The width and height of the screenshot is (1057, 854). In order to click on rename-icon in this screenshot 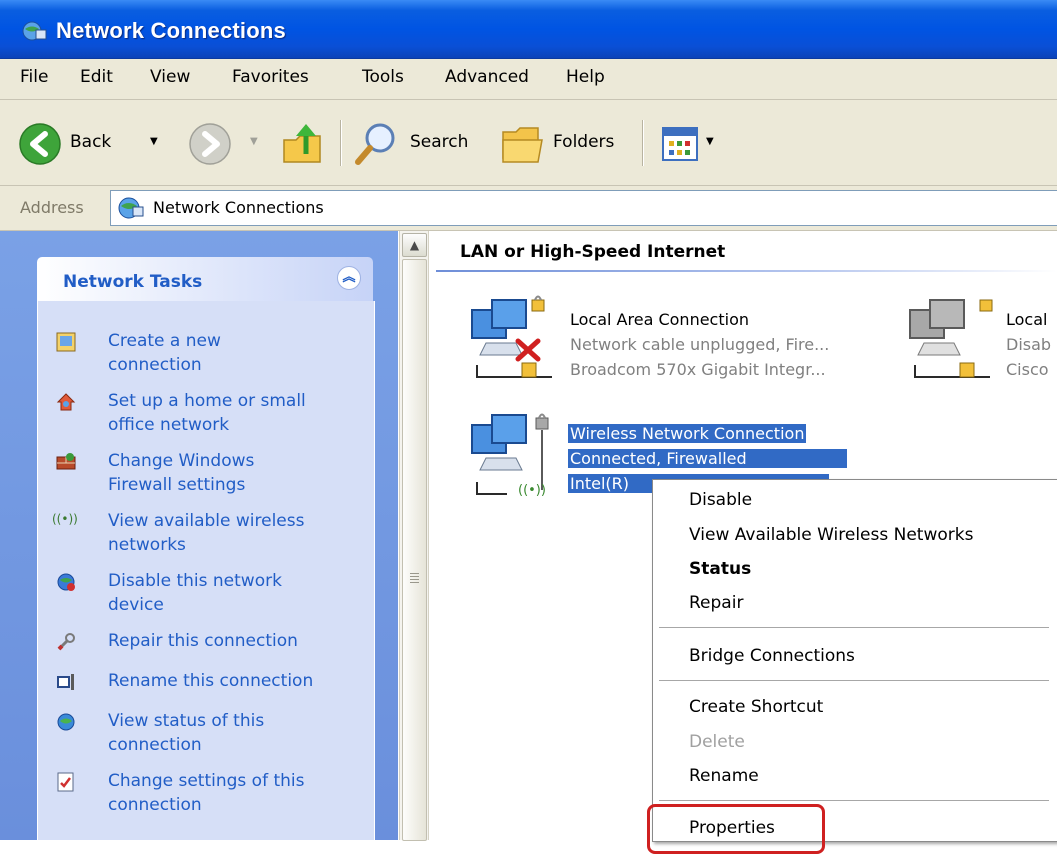, I will do `click(65, 682)`.